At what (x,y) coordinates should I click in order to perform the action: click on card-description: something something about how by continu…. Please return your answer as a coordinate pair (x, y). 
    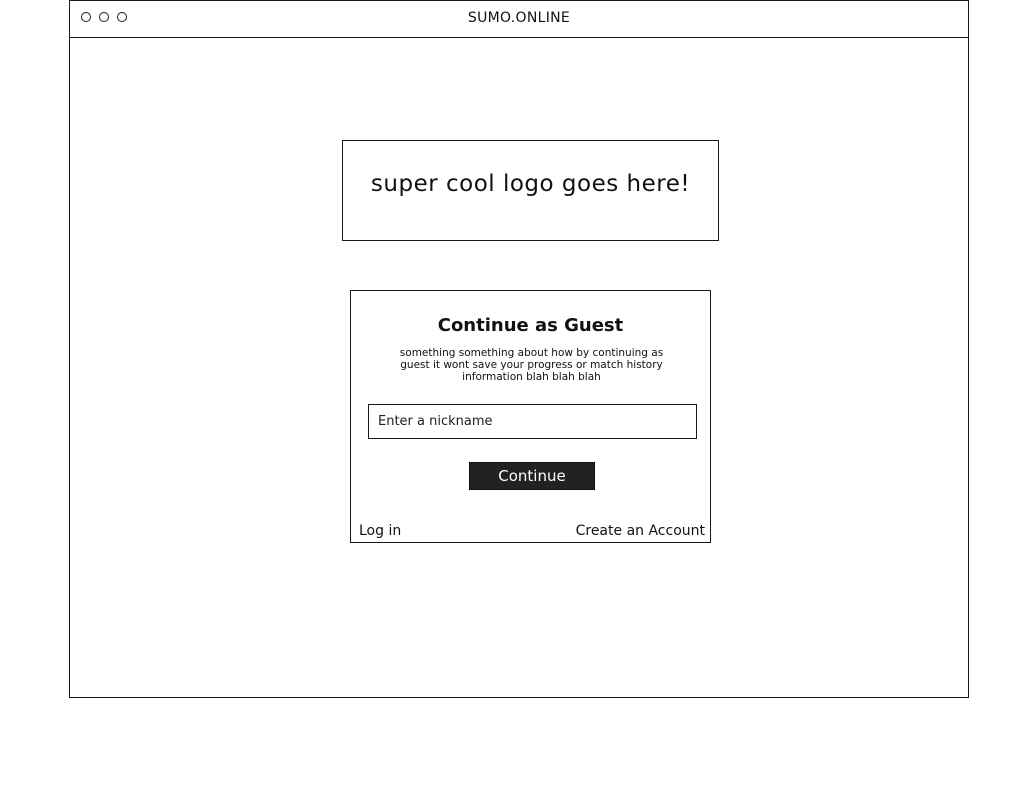
    Looking at the image, I should click on (531, 365).